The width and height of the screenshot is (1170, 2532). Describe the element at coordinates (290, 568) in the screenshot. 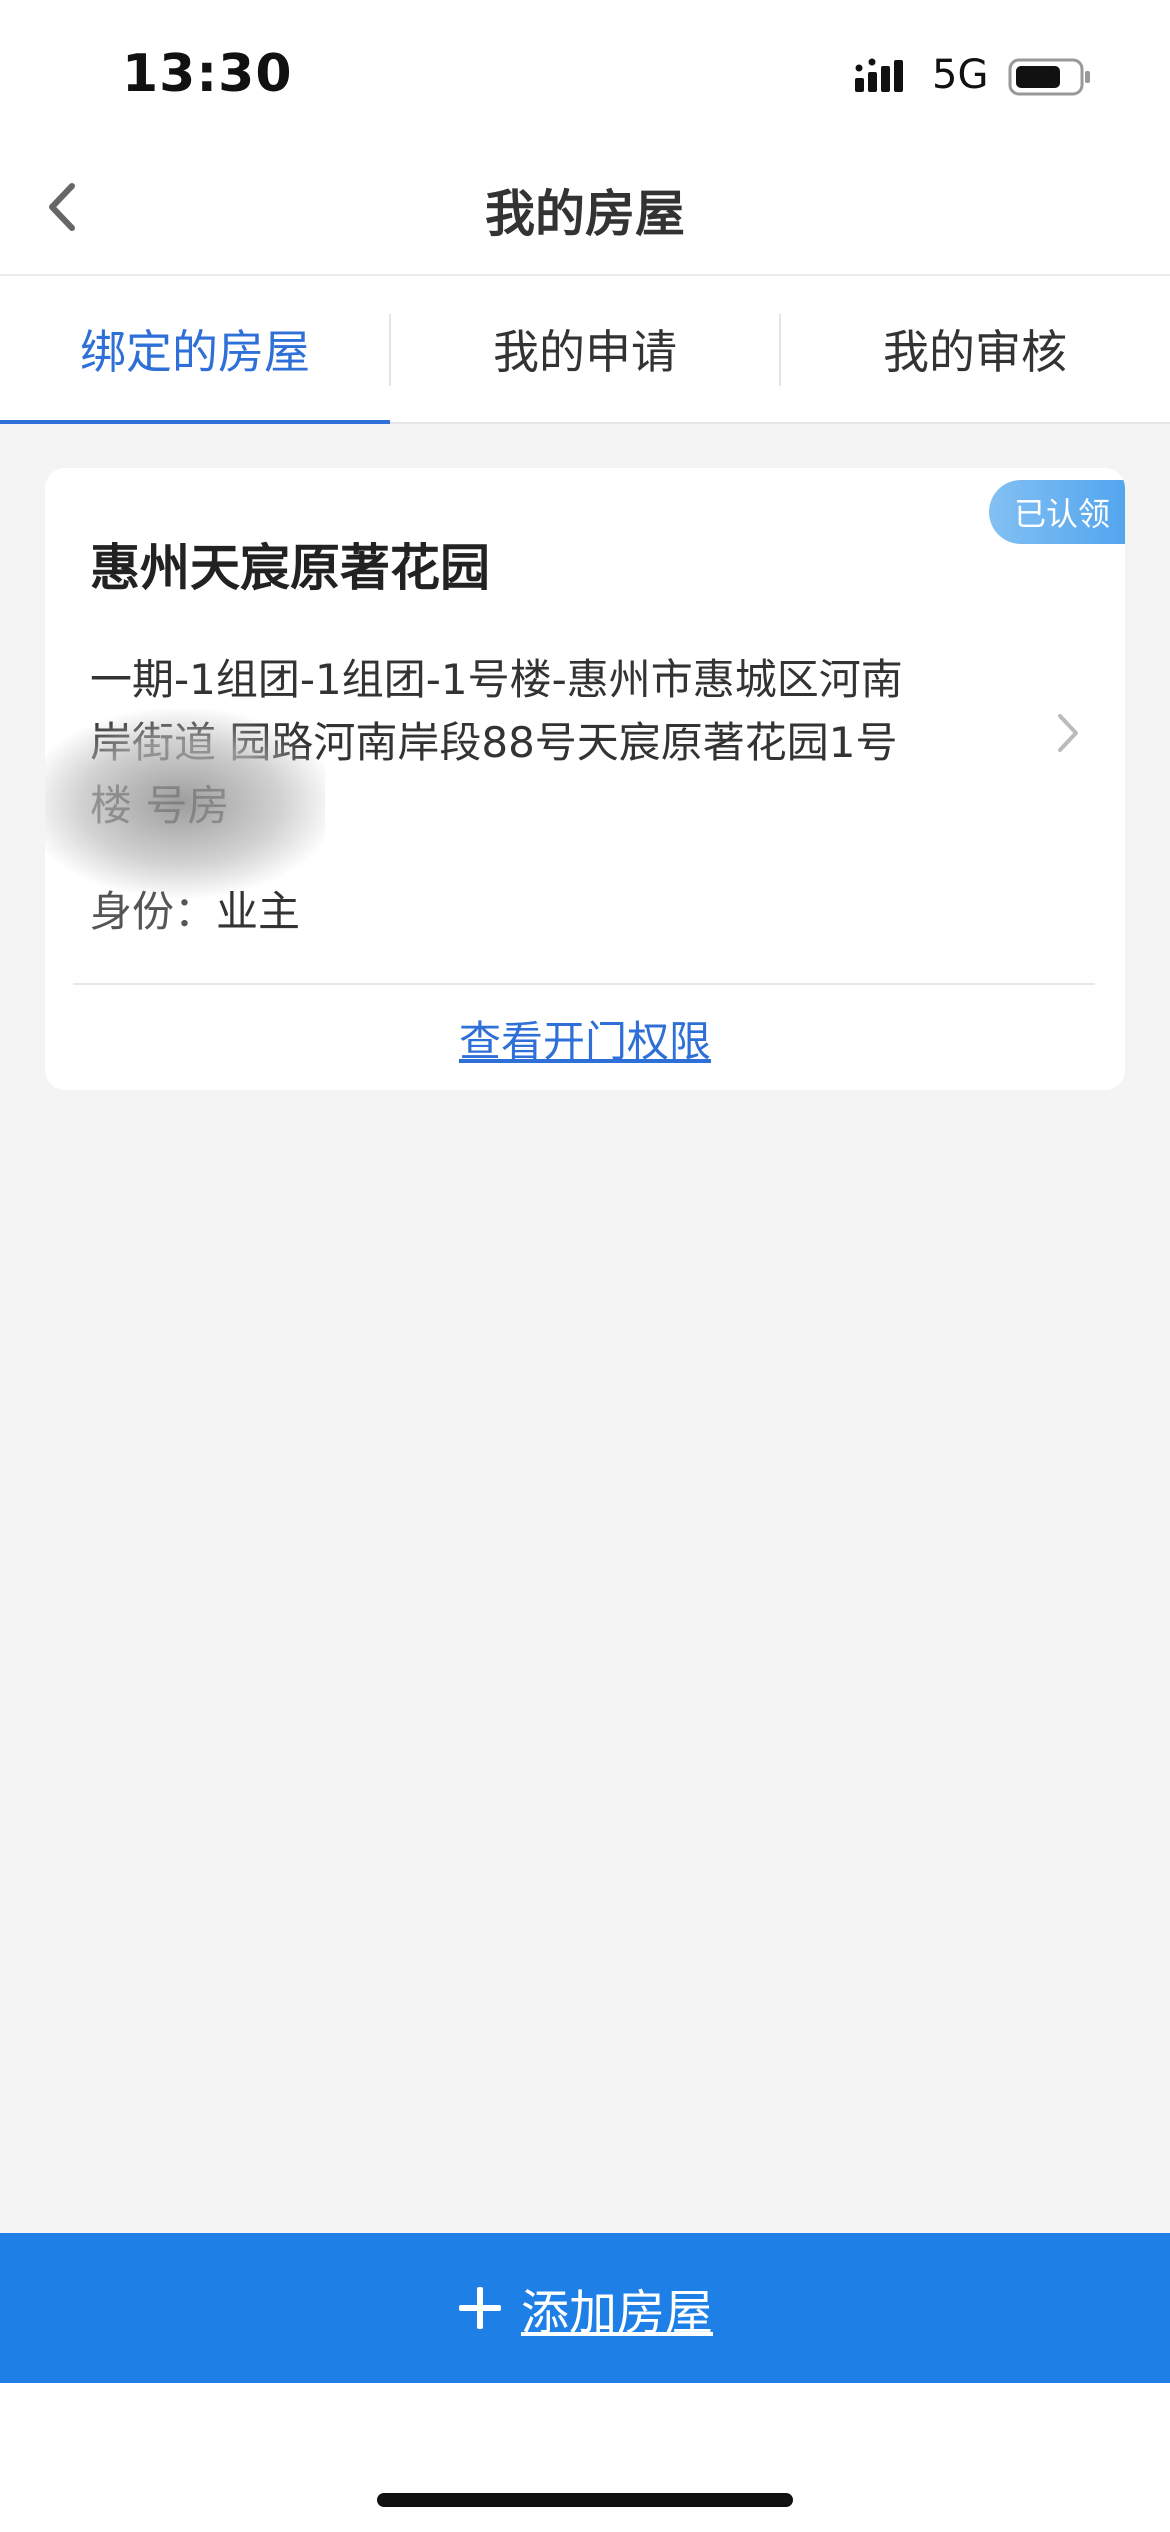

I see `community-name: 惠州天宸原著花园` at that location.